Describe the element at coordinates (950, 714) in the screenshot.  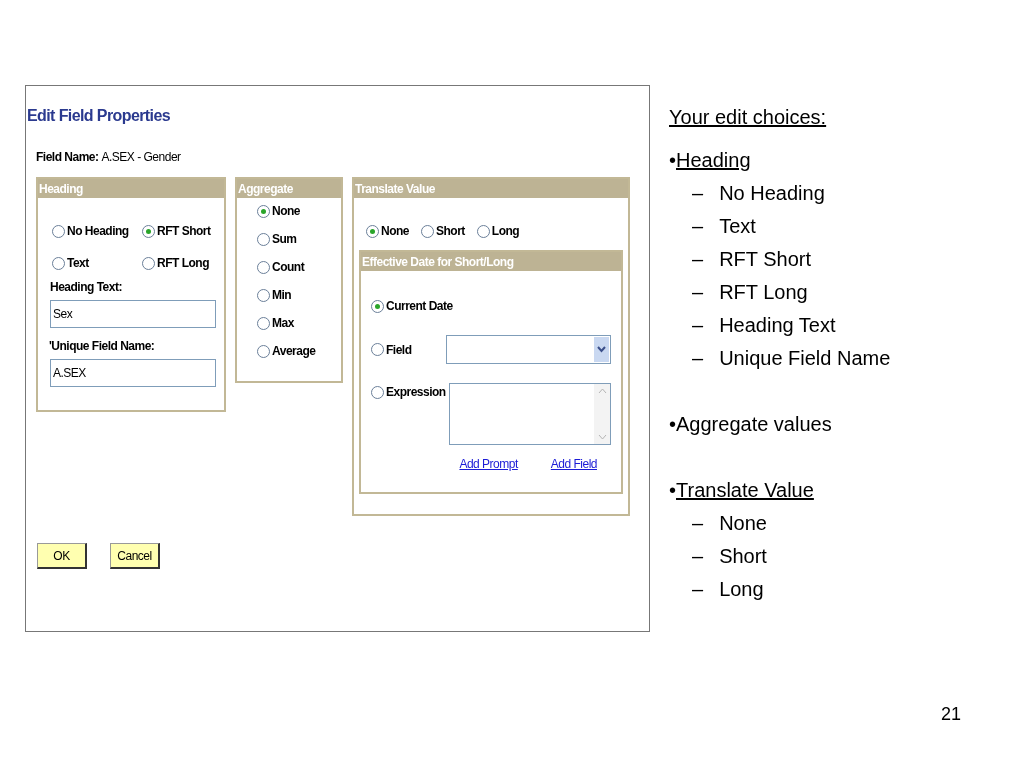
I see `page-number: 21` at that location.